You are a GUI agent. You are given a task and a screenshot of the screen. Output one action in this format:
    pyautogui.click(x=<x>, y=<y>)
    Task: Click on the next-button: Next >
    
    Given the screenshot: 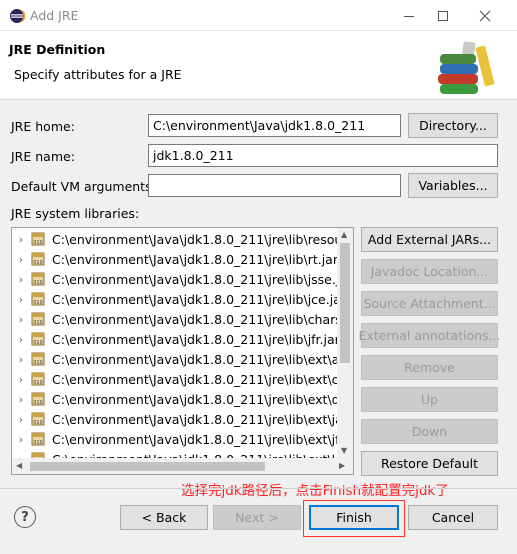 What is the action you would take?
    pyautogui.click(x=257, y=517)
    